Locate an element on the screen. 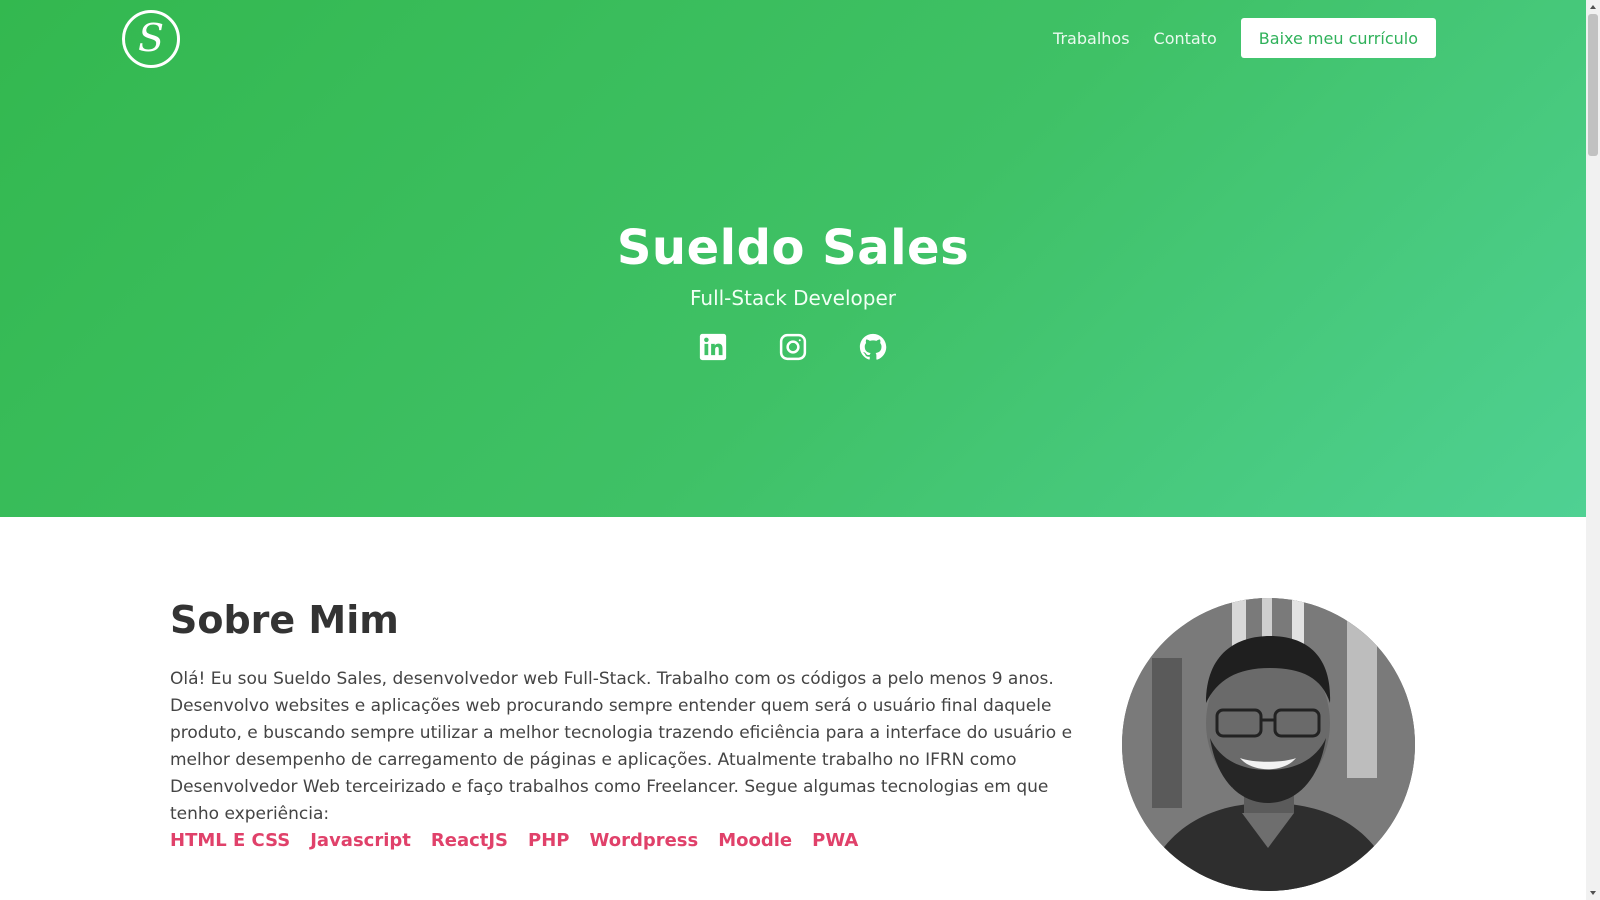 Image resolution: width=1600 pixels, height=900 pixels. tech-tag: PWA is located at coordinates (835, 840).